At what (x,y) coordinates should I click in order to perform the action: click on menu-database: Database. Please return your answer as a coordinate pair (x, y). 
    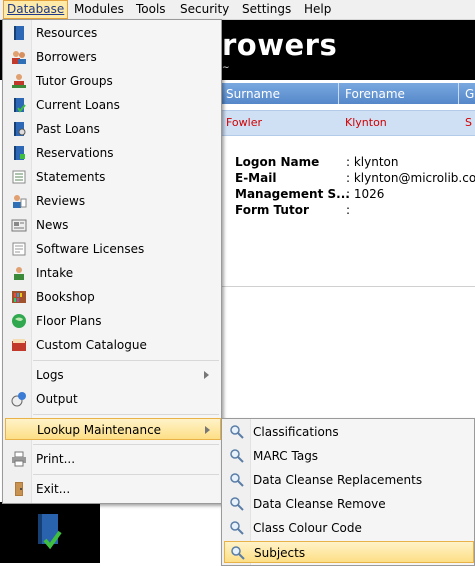
    Looking at the image, I should click on (36, 9).